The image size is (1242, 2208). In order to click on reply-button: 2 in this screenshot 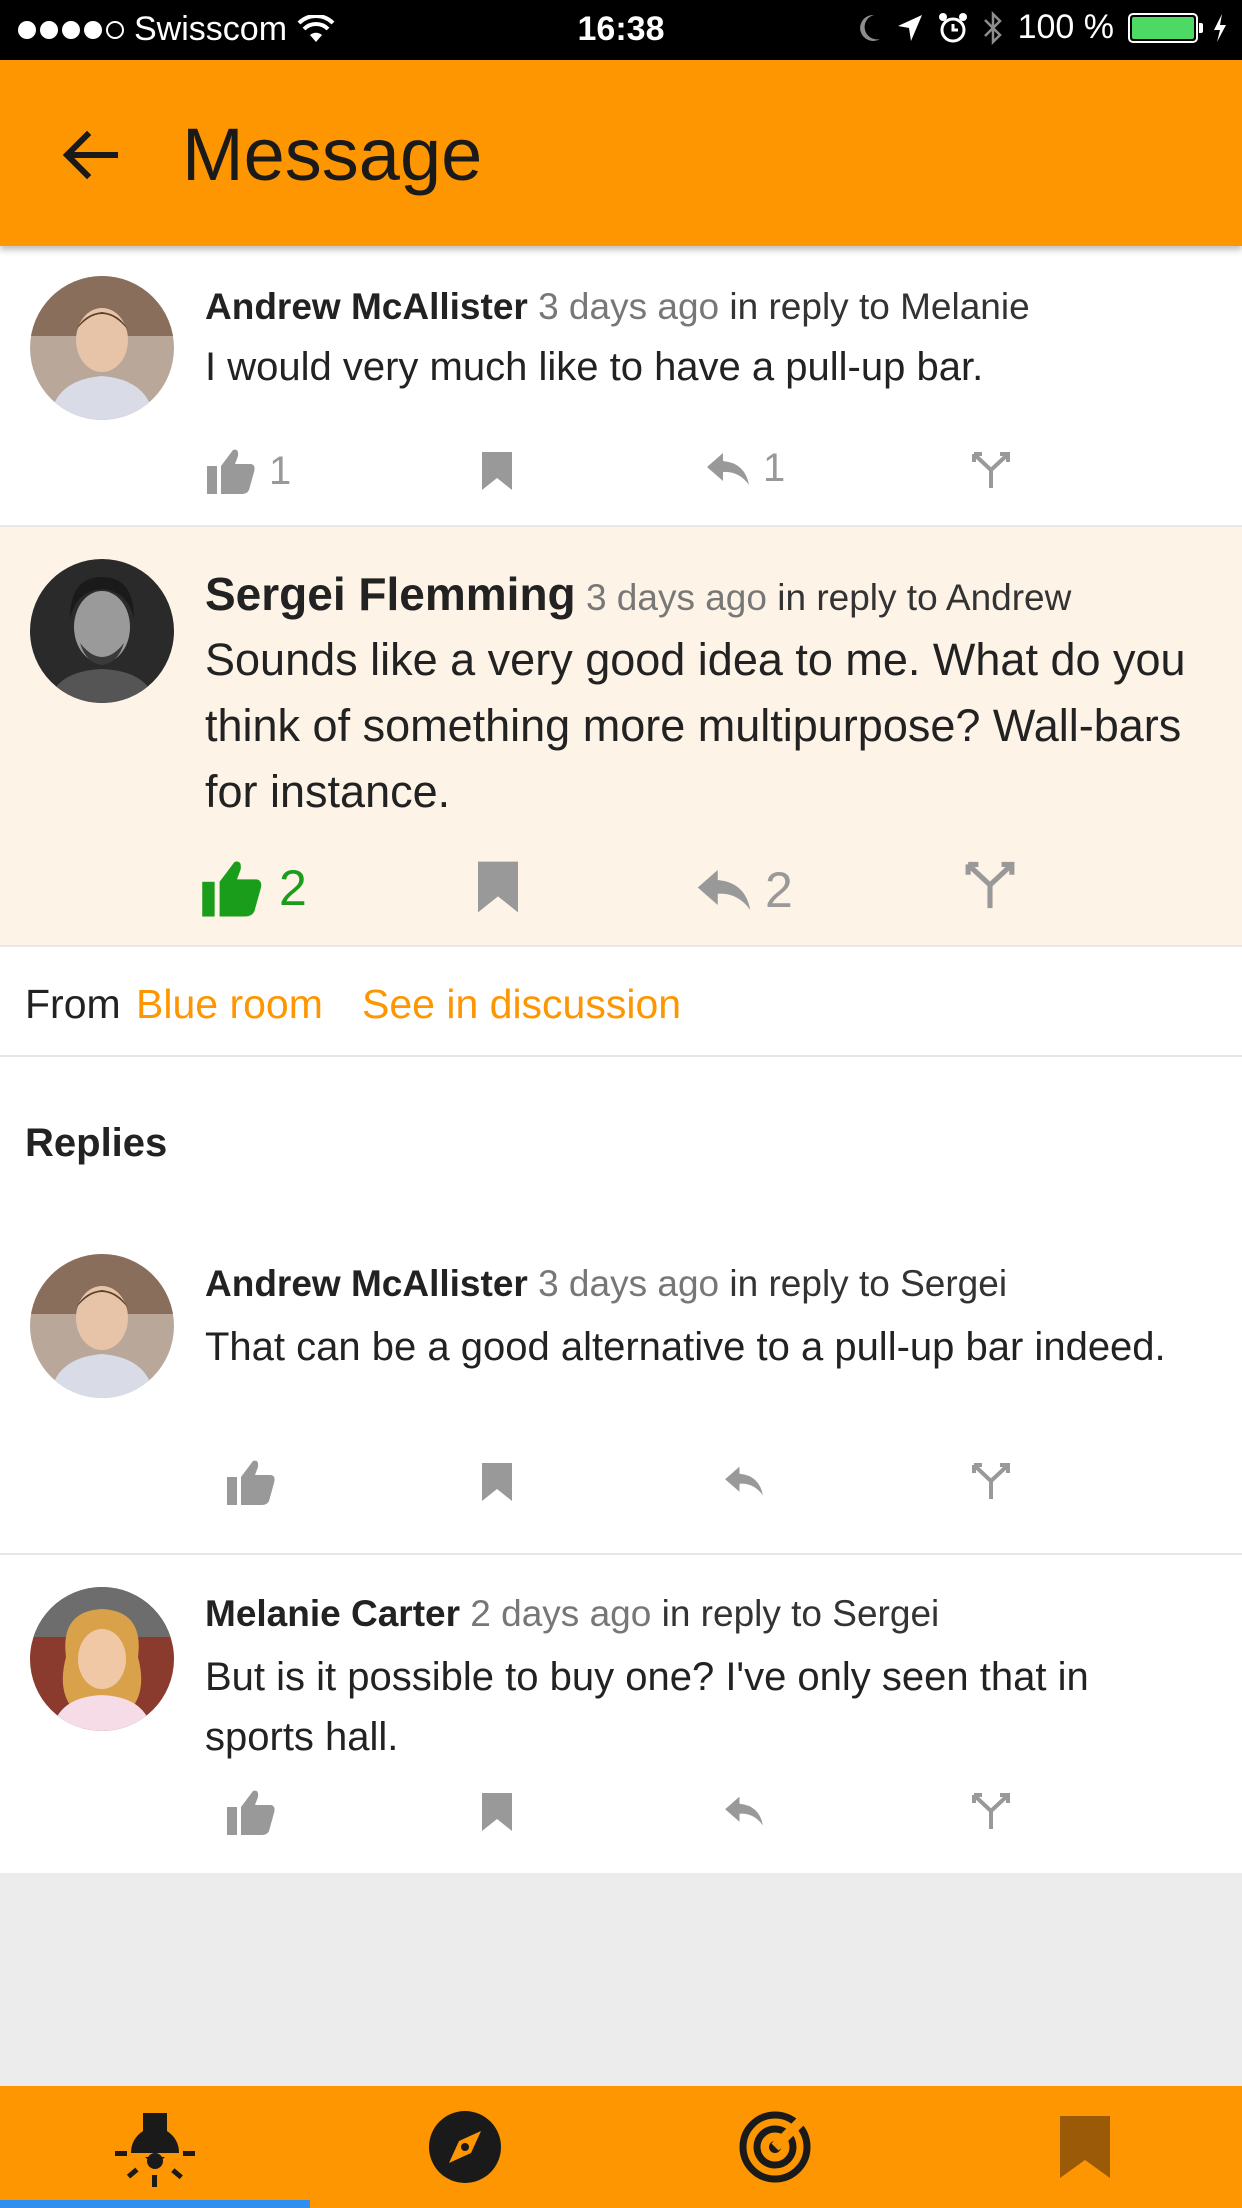, I will do `click(744, 890)`.